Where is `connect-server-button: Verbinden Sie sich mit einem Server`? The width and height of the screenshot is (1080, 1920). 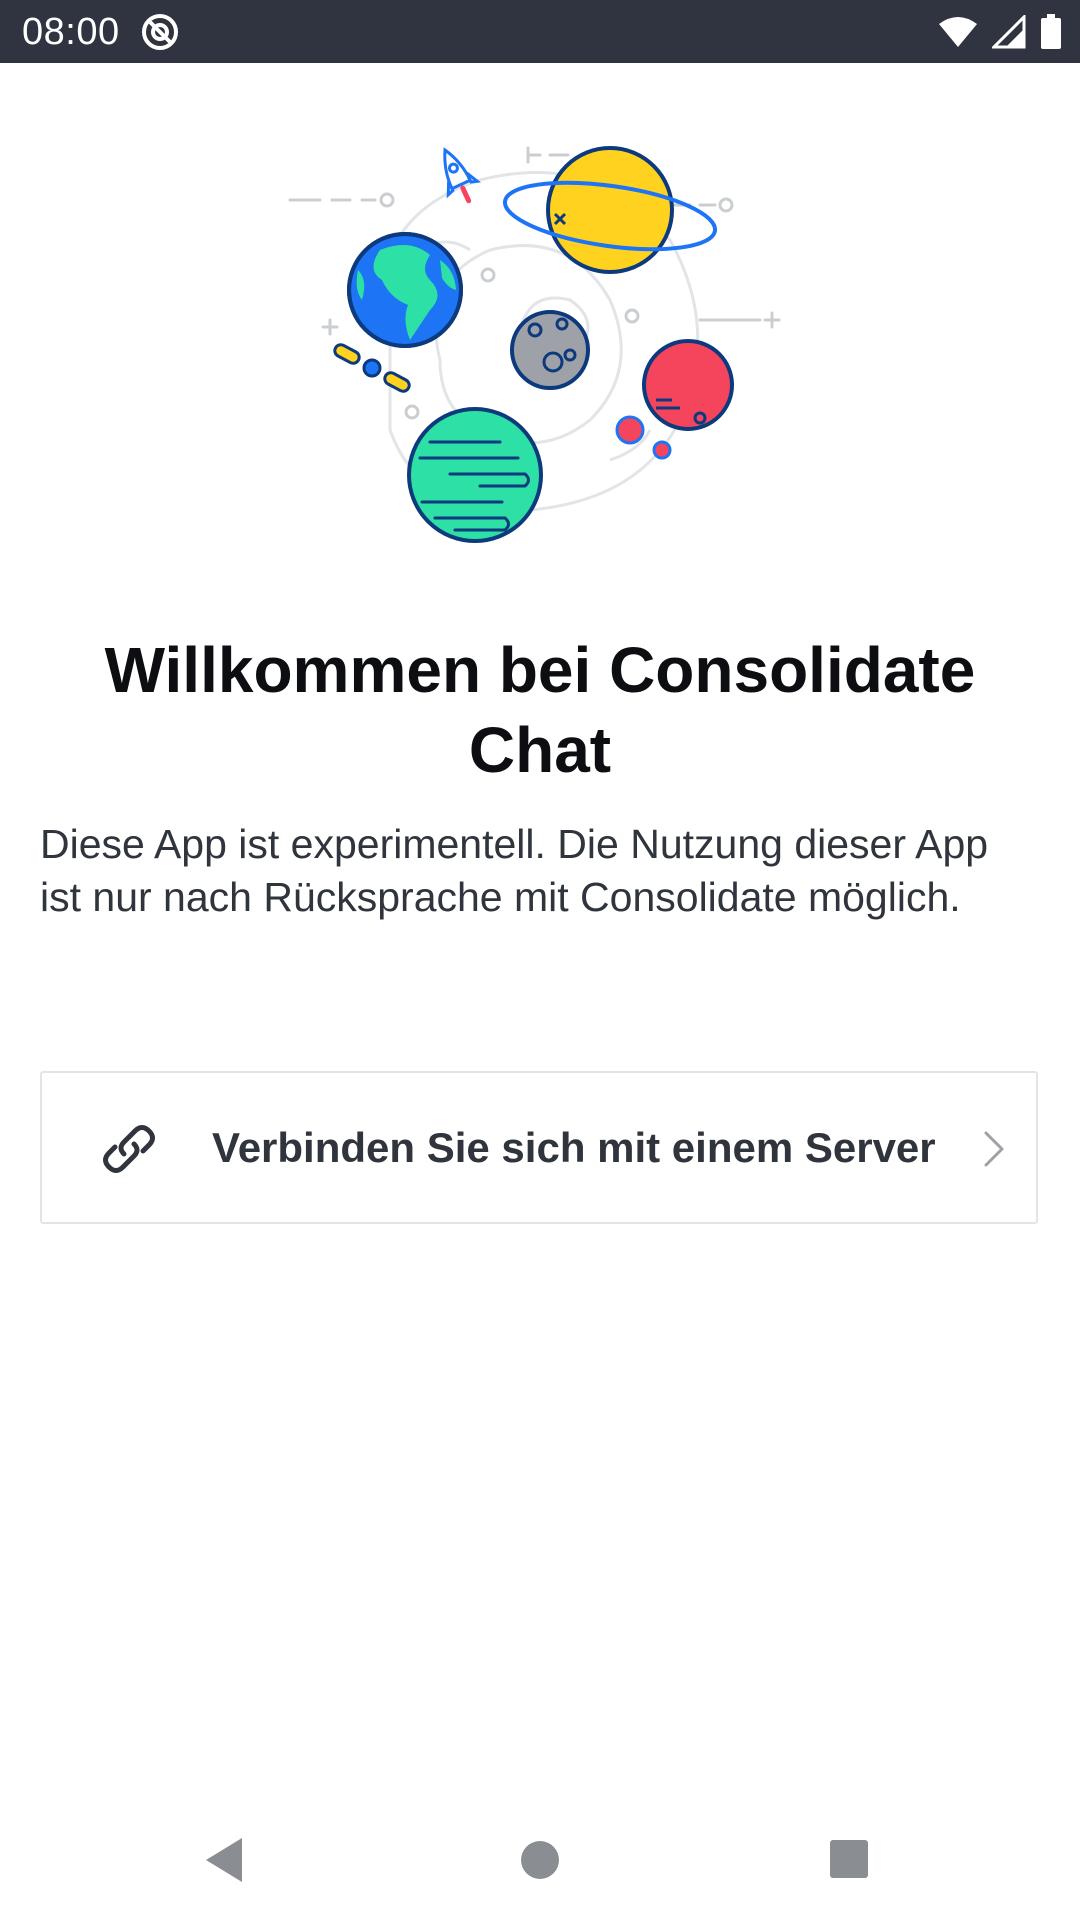 connect-server-button: Verbinden Sie sich mit einem Server is located at coordinates (539, 1147).